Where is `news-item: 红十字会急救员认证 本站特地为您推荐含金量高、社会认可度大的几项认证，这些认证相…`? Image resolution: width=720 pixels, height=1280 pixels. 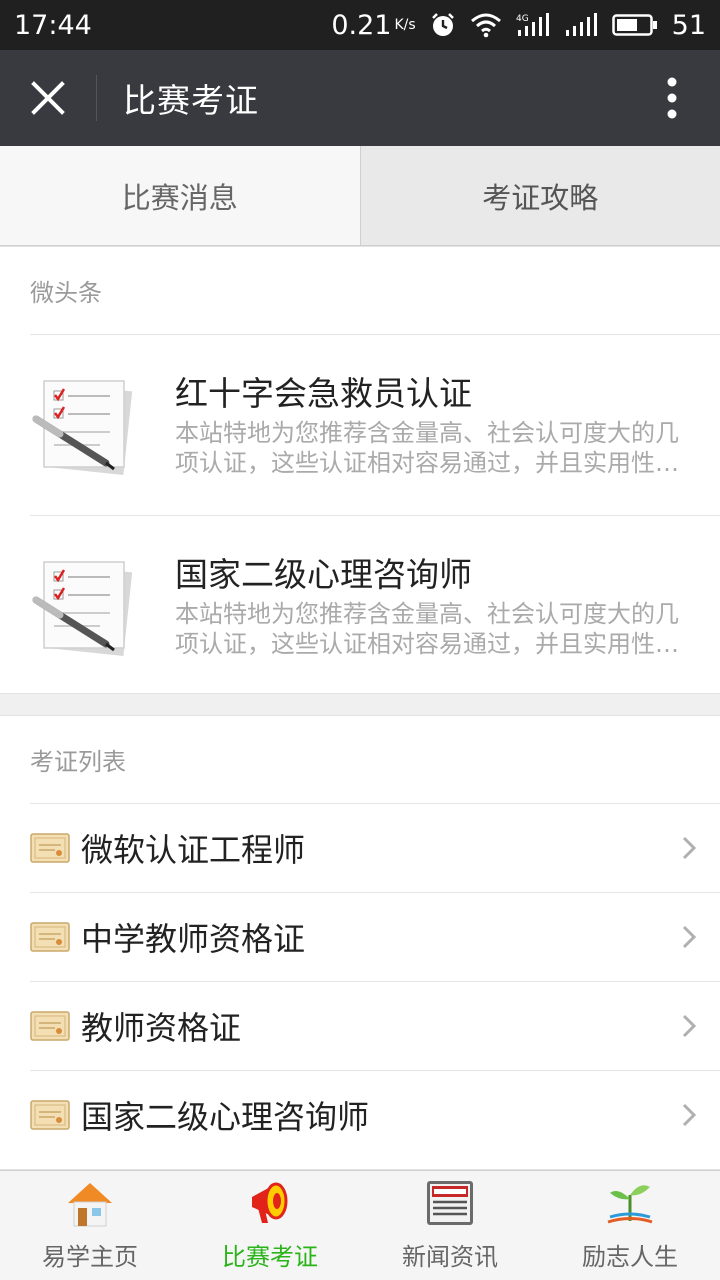
news-item: 红十字会急救员认证 本站特地为您推荐含金量高、社会认可度大的几项认证，这些认证相… is located at coordinates (360, 425).